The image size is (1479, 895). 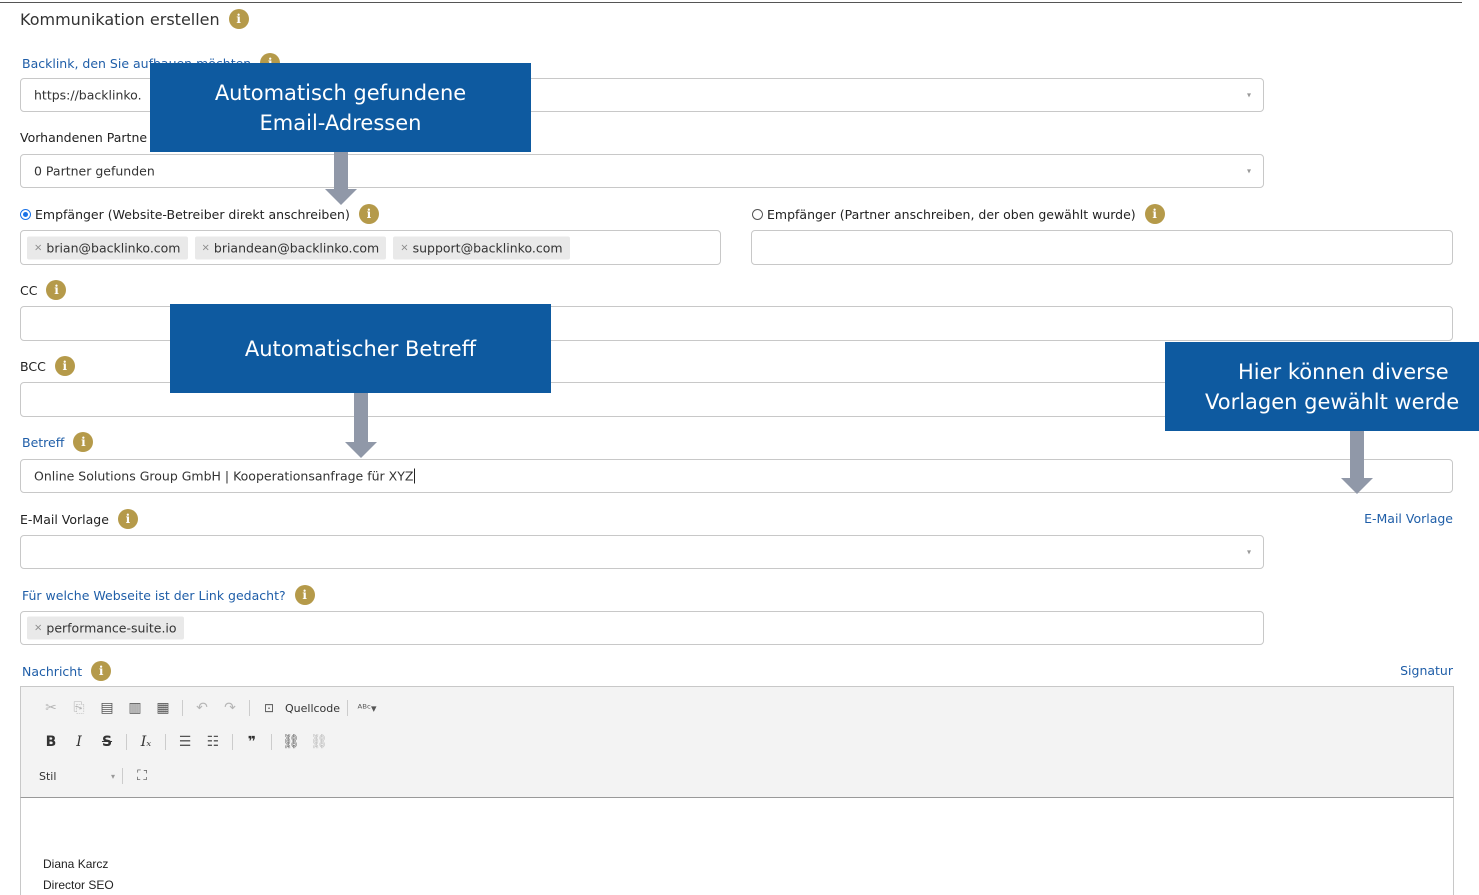 I want to click on callout-subject: Automatischer Betreff, so click(x=360, y=348).